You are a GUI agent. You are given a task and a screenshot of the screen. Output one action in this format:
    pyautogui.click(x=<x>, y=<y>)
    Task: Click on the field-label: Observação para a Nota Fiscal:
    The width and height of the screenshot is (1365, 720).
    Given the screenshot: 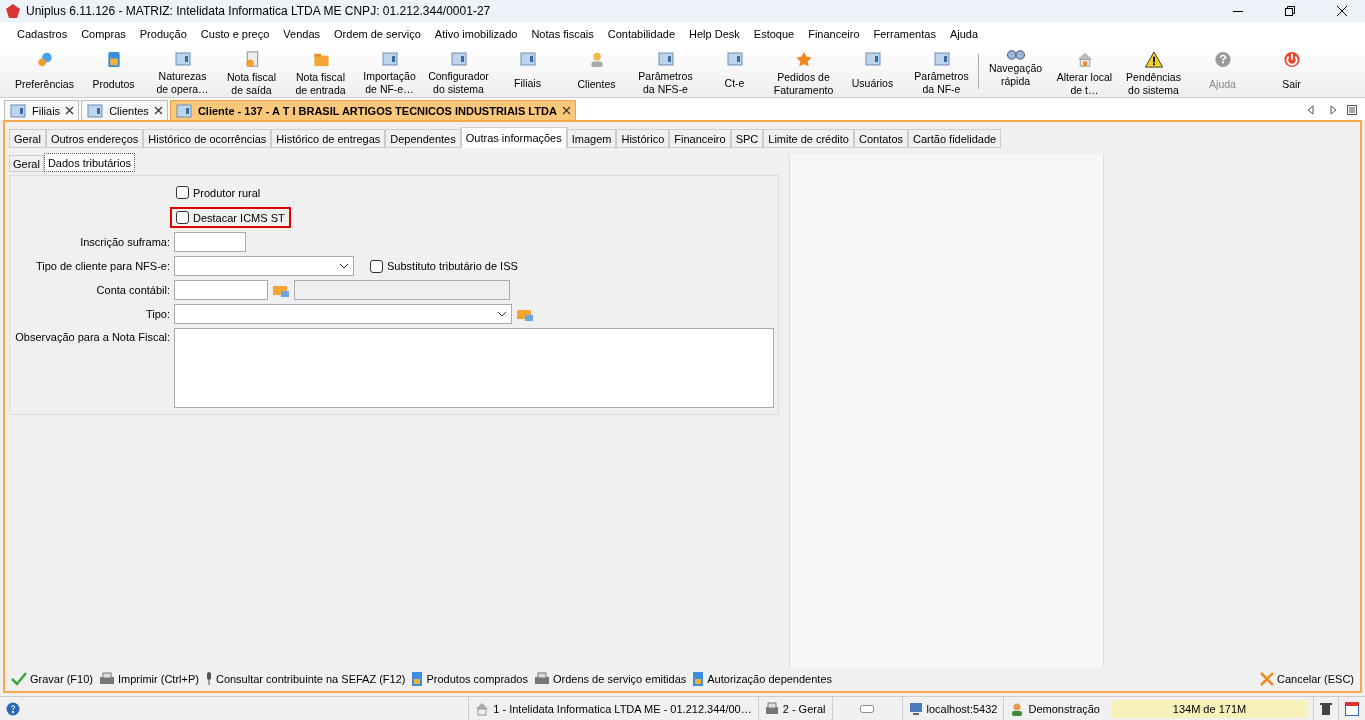 What is the action you would take?
    pyautogui.click(x=92, y=336)
    